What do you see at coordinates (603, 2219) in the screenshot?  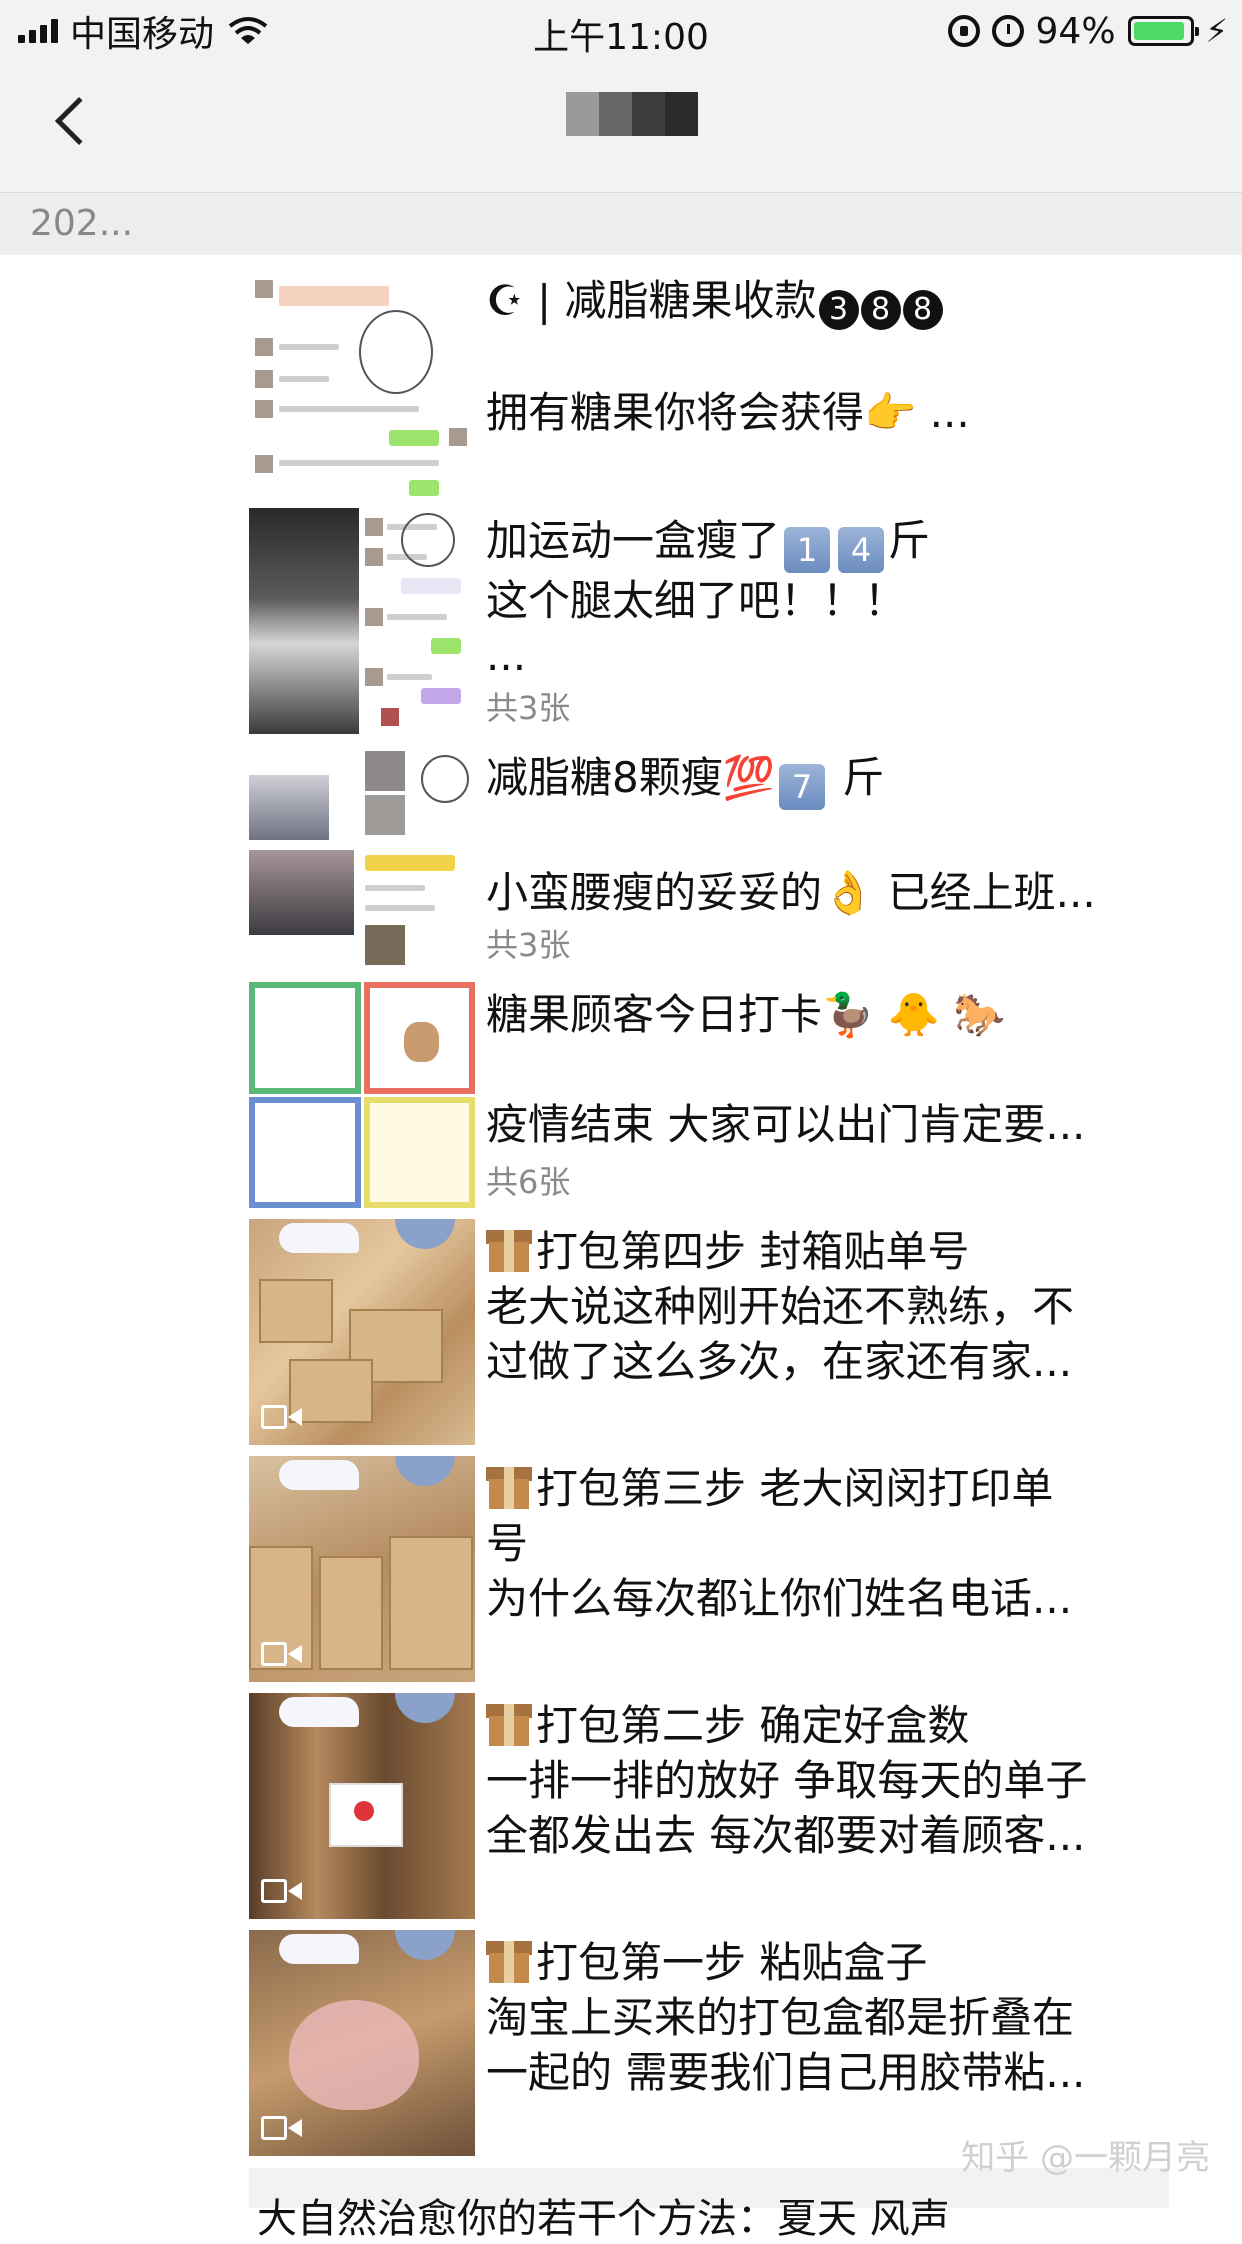 I see `partial-post-text: 大自然治愈你的若干个方法：夏天 风声` at bounding box center [603, 2219].